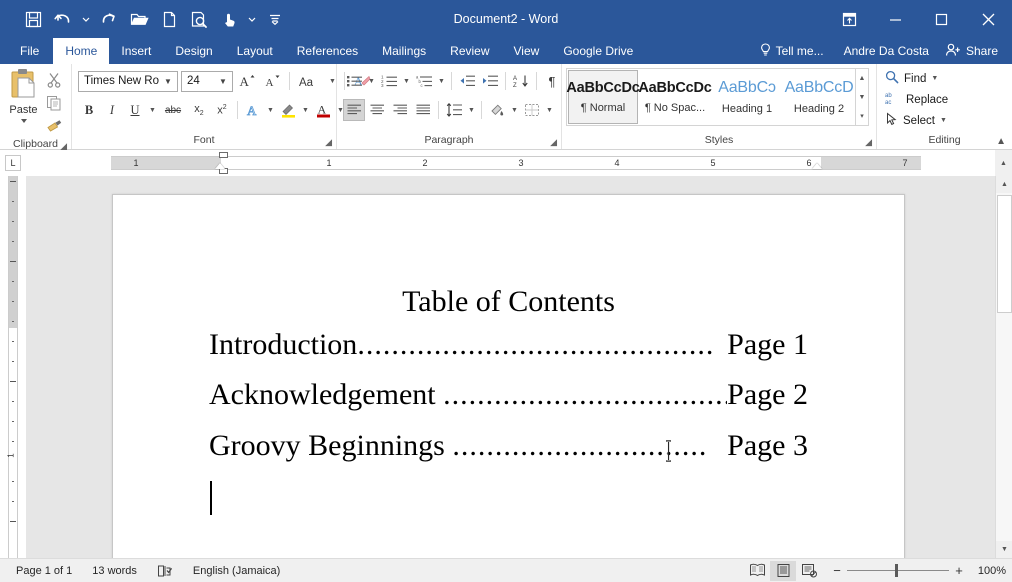  I want to click on font-dialog-launcher: ◢, so click(328, 142).